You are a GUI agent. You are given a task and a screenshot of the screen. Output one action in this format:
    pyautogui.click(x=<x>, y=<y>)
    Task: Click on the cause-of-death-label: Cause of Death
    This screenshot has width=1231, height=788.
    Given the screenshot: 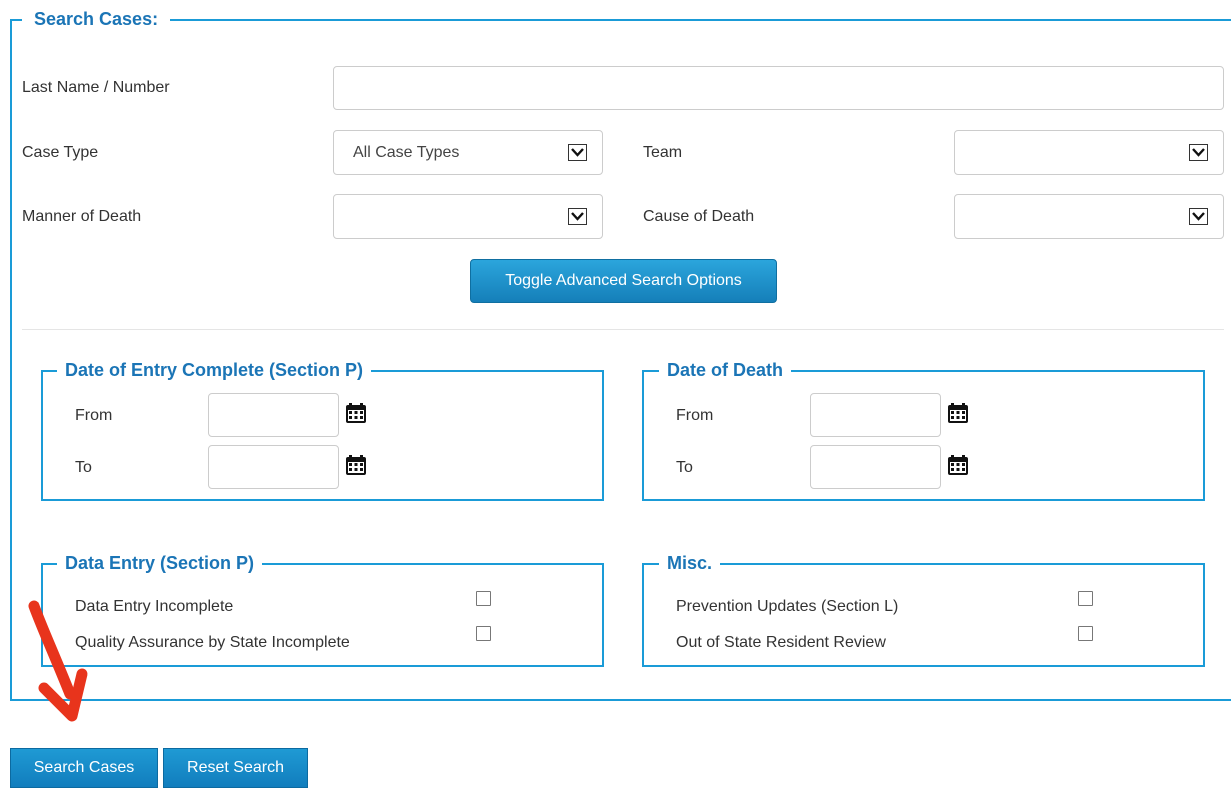 What is the action you would take?
    pyautogui.click(x=699, y=216)
    